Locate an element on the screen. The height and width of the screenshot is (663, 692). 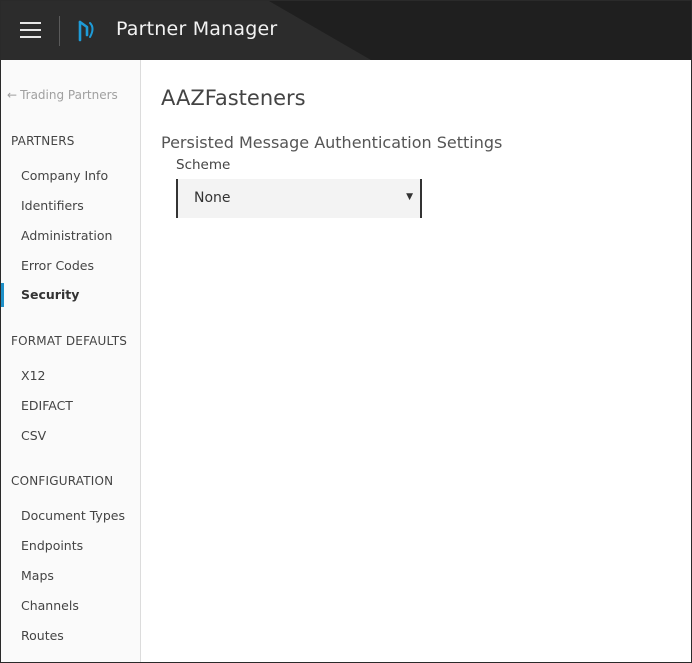
sidebar-item-x12: X12 is located at coordinates (70, 376).